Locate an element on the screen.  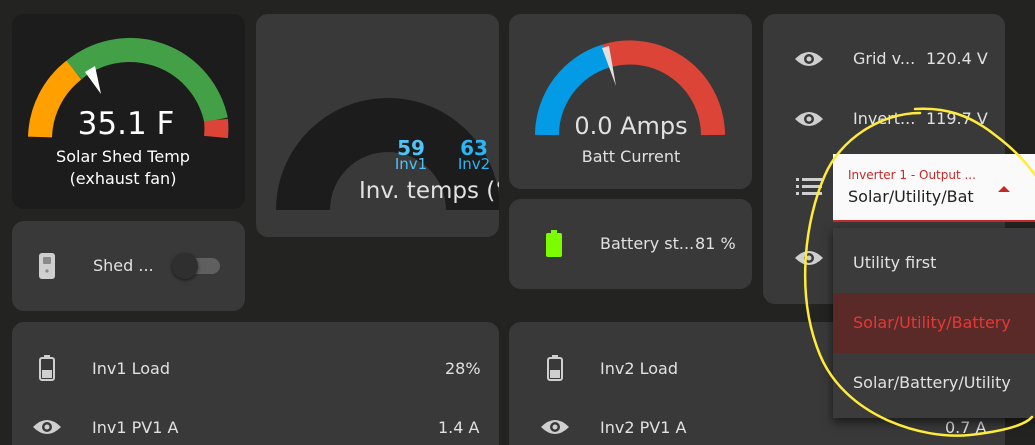
solar-shed-gauge-svg: 35.1 F Solar Shed Temp (exhaust fan) is located at coordinates (128, 113).